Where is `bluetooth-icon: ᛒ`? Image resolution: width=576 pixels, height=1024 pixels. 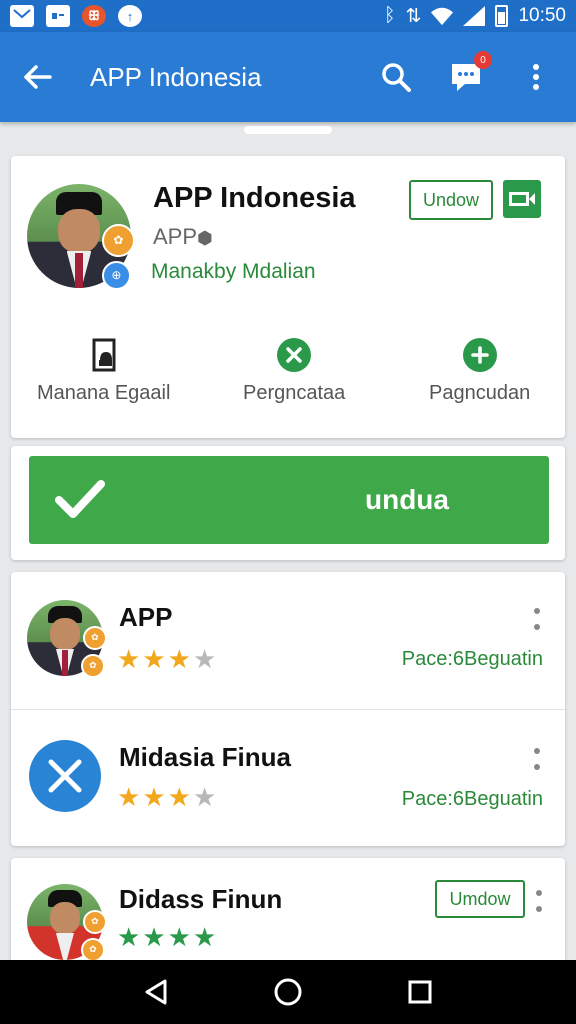 bluetooth-icon: ᛒ is located at coordinates (390, 15).